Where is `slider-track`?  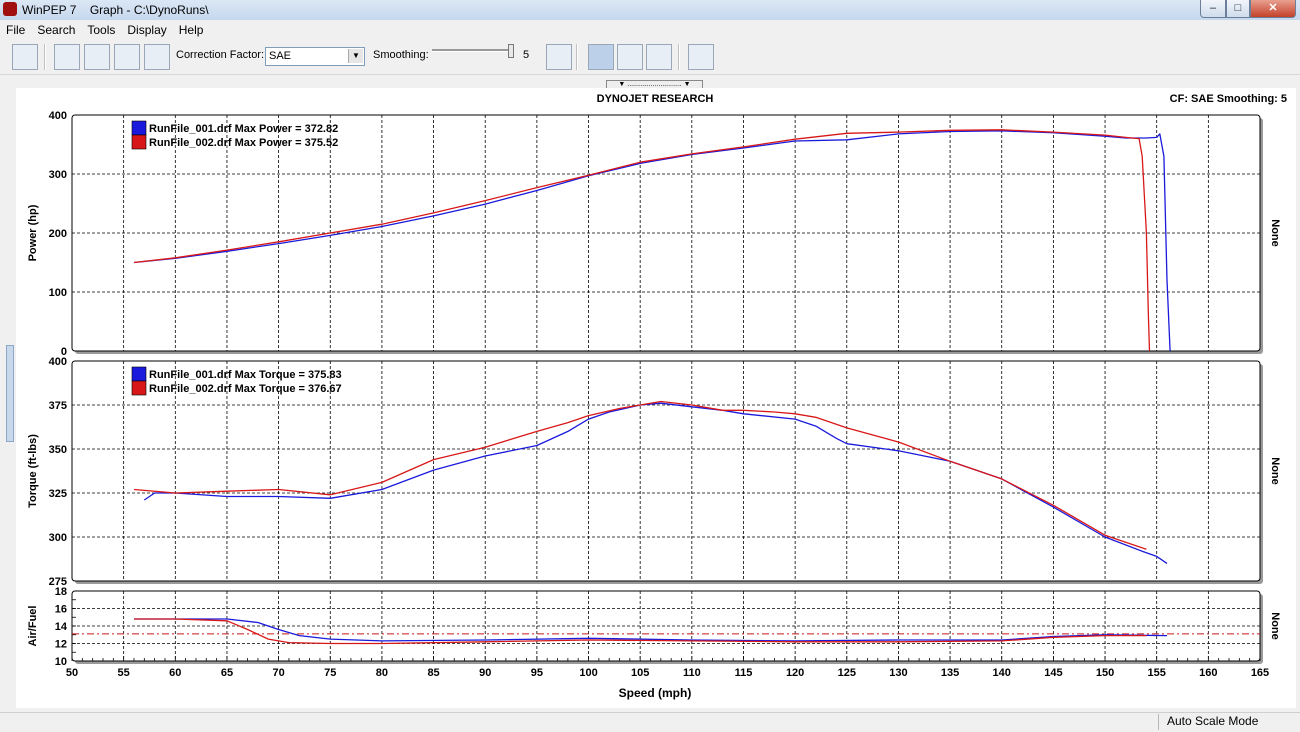
slider-track is located at coordinates (472, 50).